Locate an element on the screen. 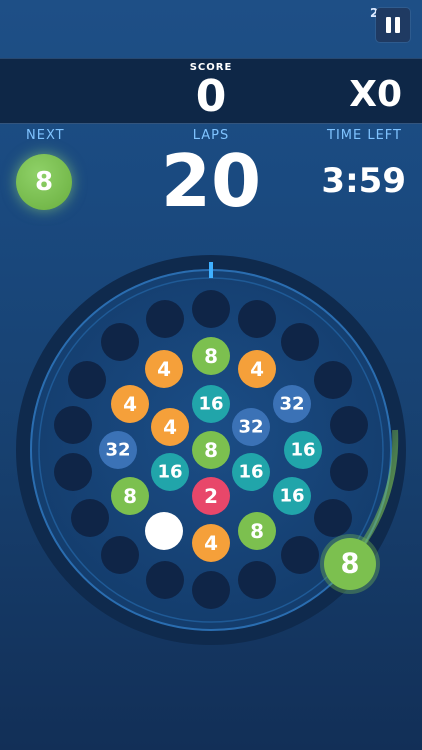 The image size is (422, 750). launcher-ball: 8 is located at coordinates (350, 564).